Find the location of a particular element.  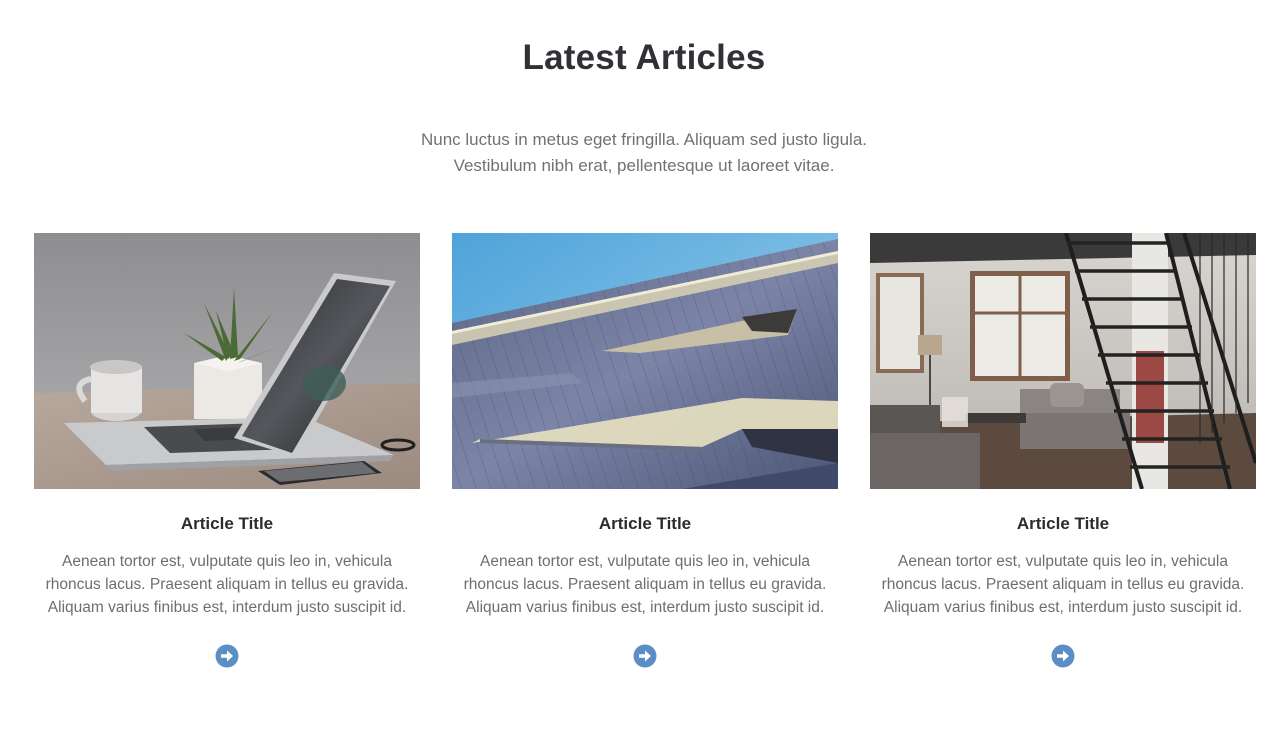

article-image-living-room is located at coordinates (1063, 361).